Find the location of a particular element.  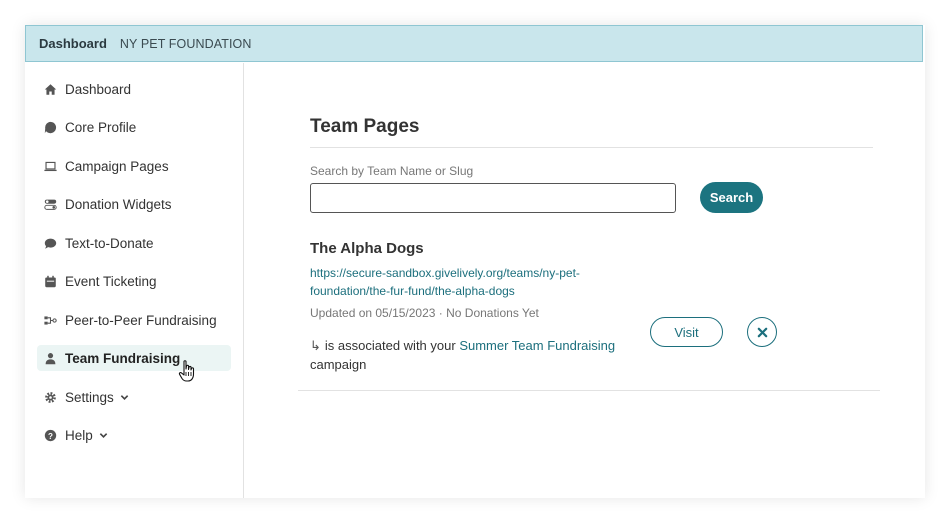

home-icon is located at coordinates (50, 89).